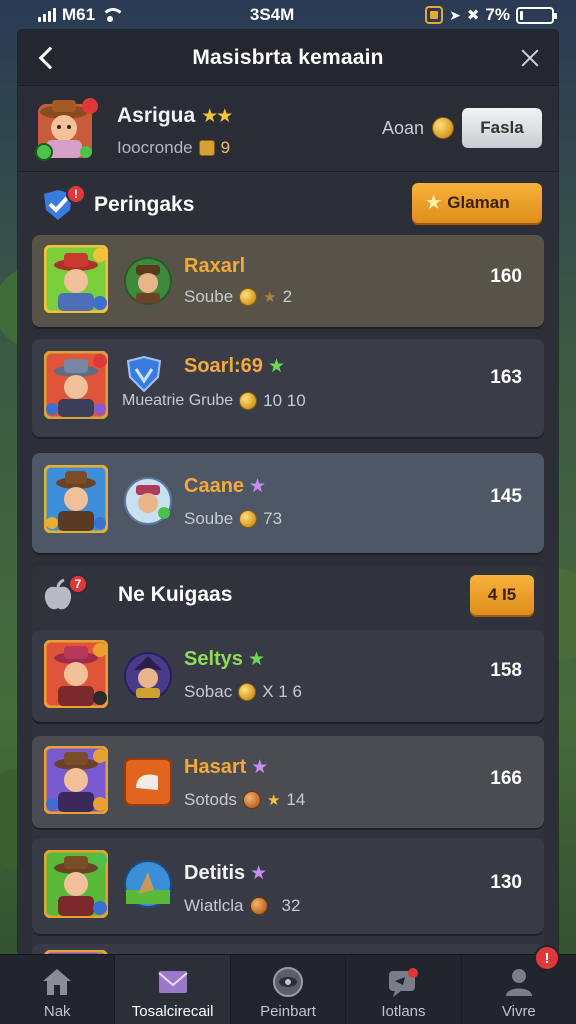  I want to click on profile-icon, so click(518, 982).